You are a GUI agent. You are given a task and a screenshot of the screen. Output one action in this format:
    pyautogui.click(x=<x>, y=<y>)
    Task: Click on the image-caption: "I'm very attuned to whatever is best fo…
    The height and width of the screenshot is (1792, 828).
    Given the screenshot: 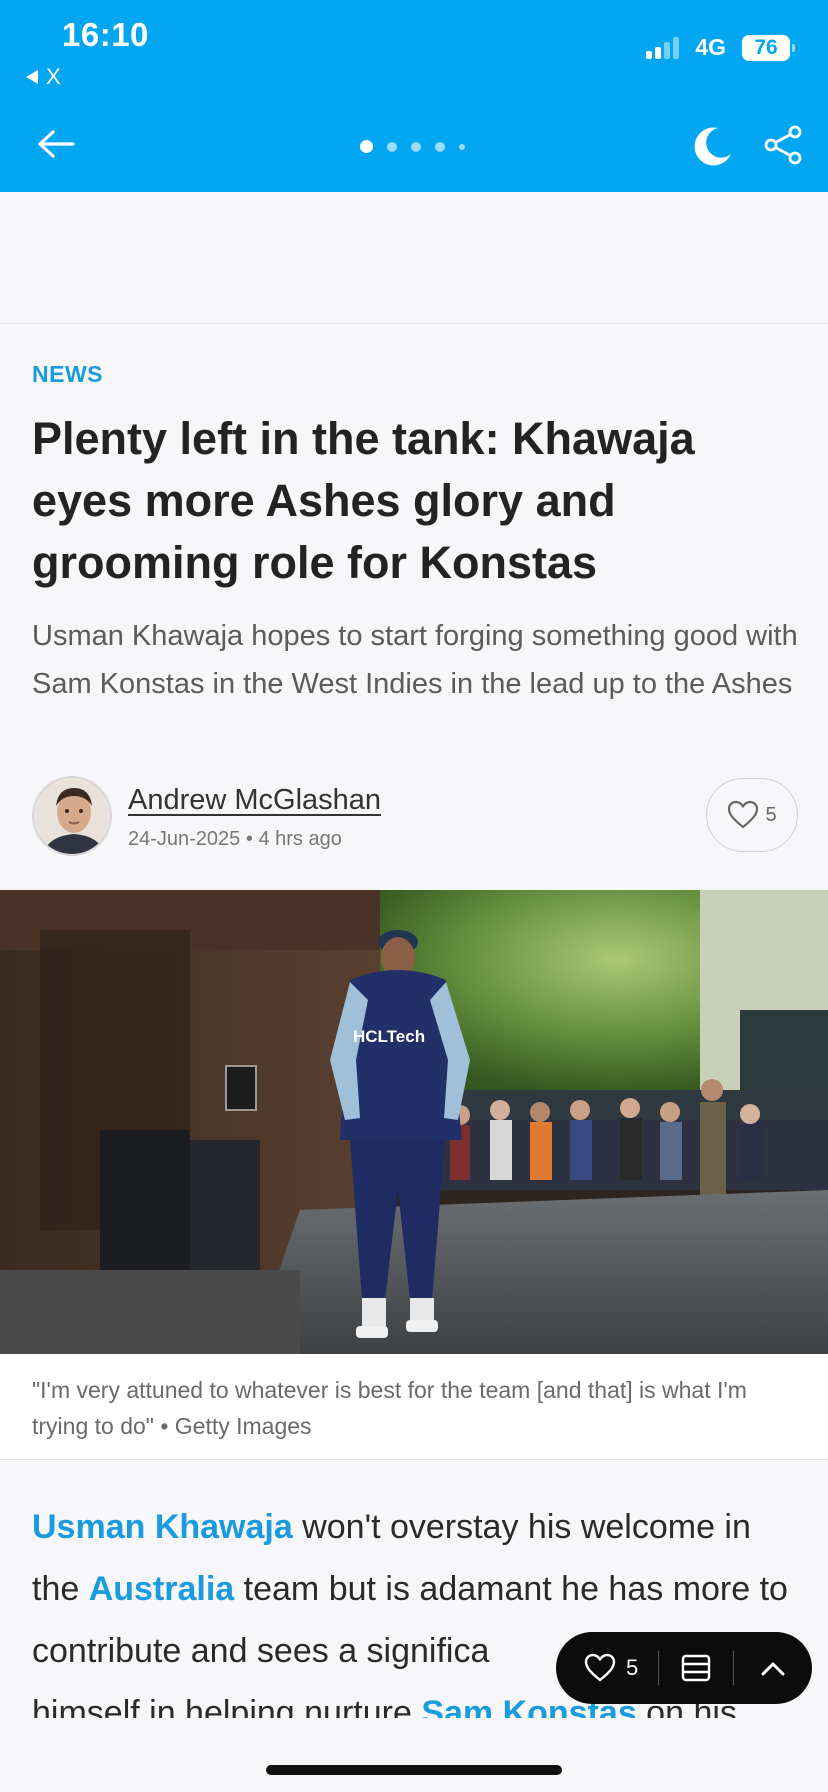 What is the action you would take?
    pyautogui.click(x=389, y=1408)
    